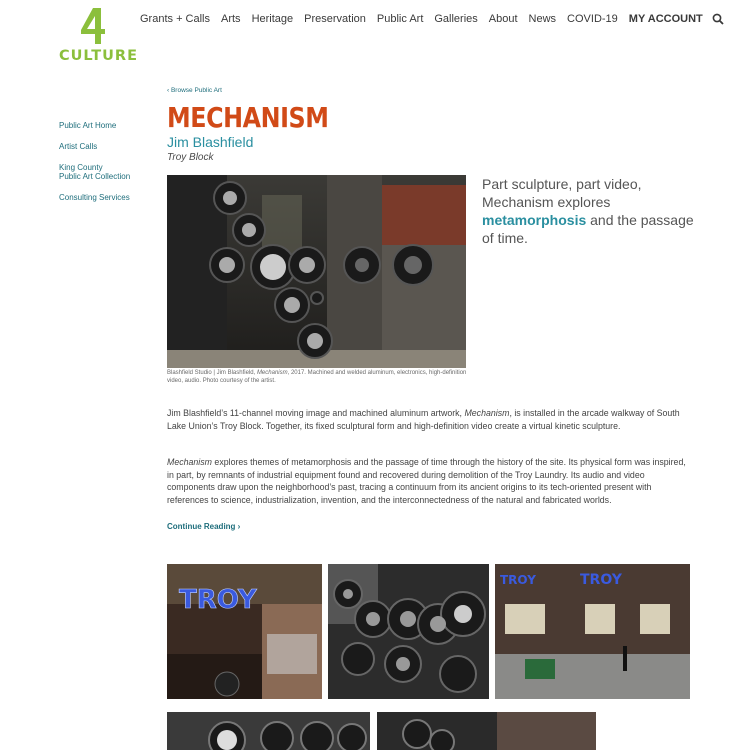 Image resolution: width=750 pixels, height=750 pixels. I want to click on gallery-thumbnail-1: TROY, so click(244, 631).